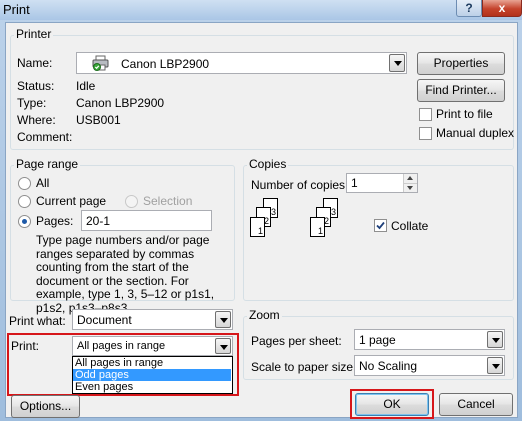  I want to click on print-to-file-checkbox, so click(425, 114).